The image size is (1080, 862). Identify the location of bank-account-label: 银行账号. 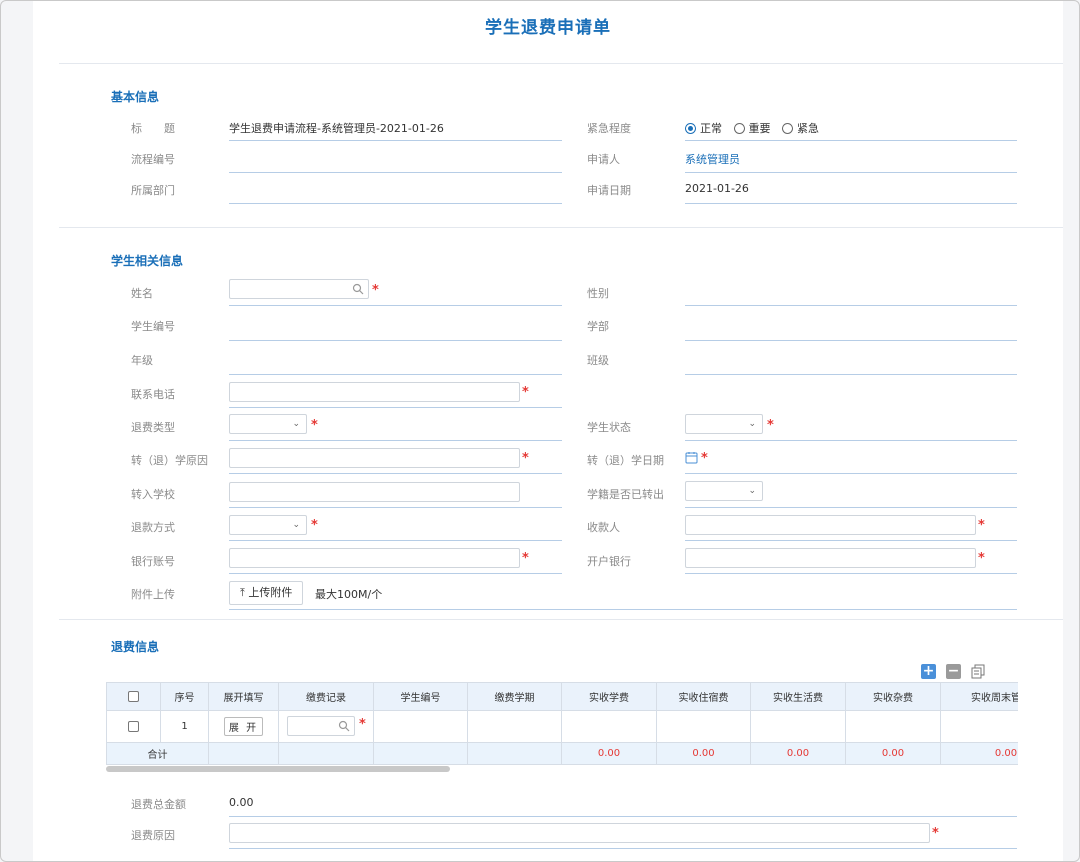
(153, 561).